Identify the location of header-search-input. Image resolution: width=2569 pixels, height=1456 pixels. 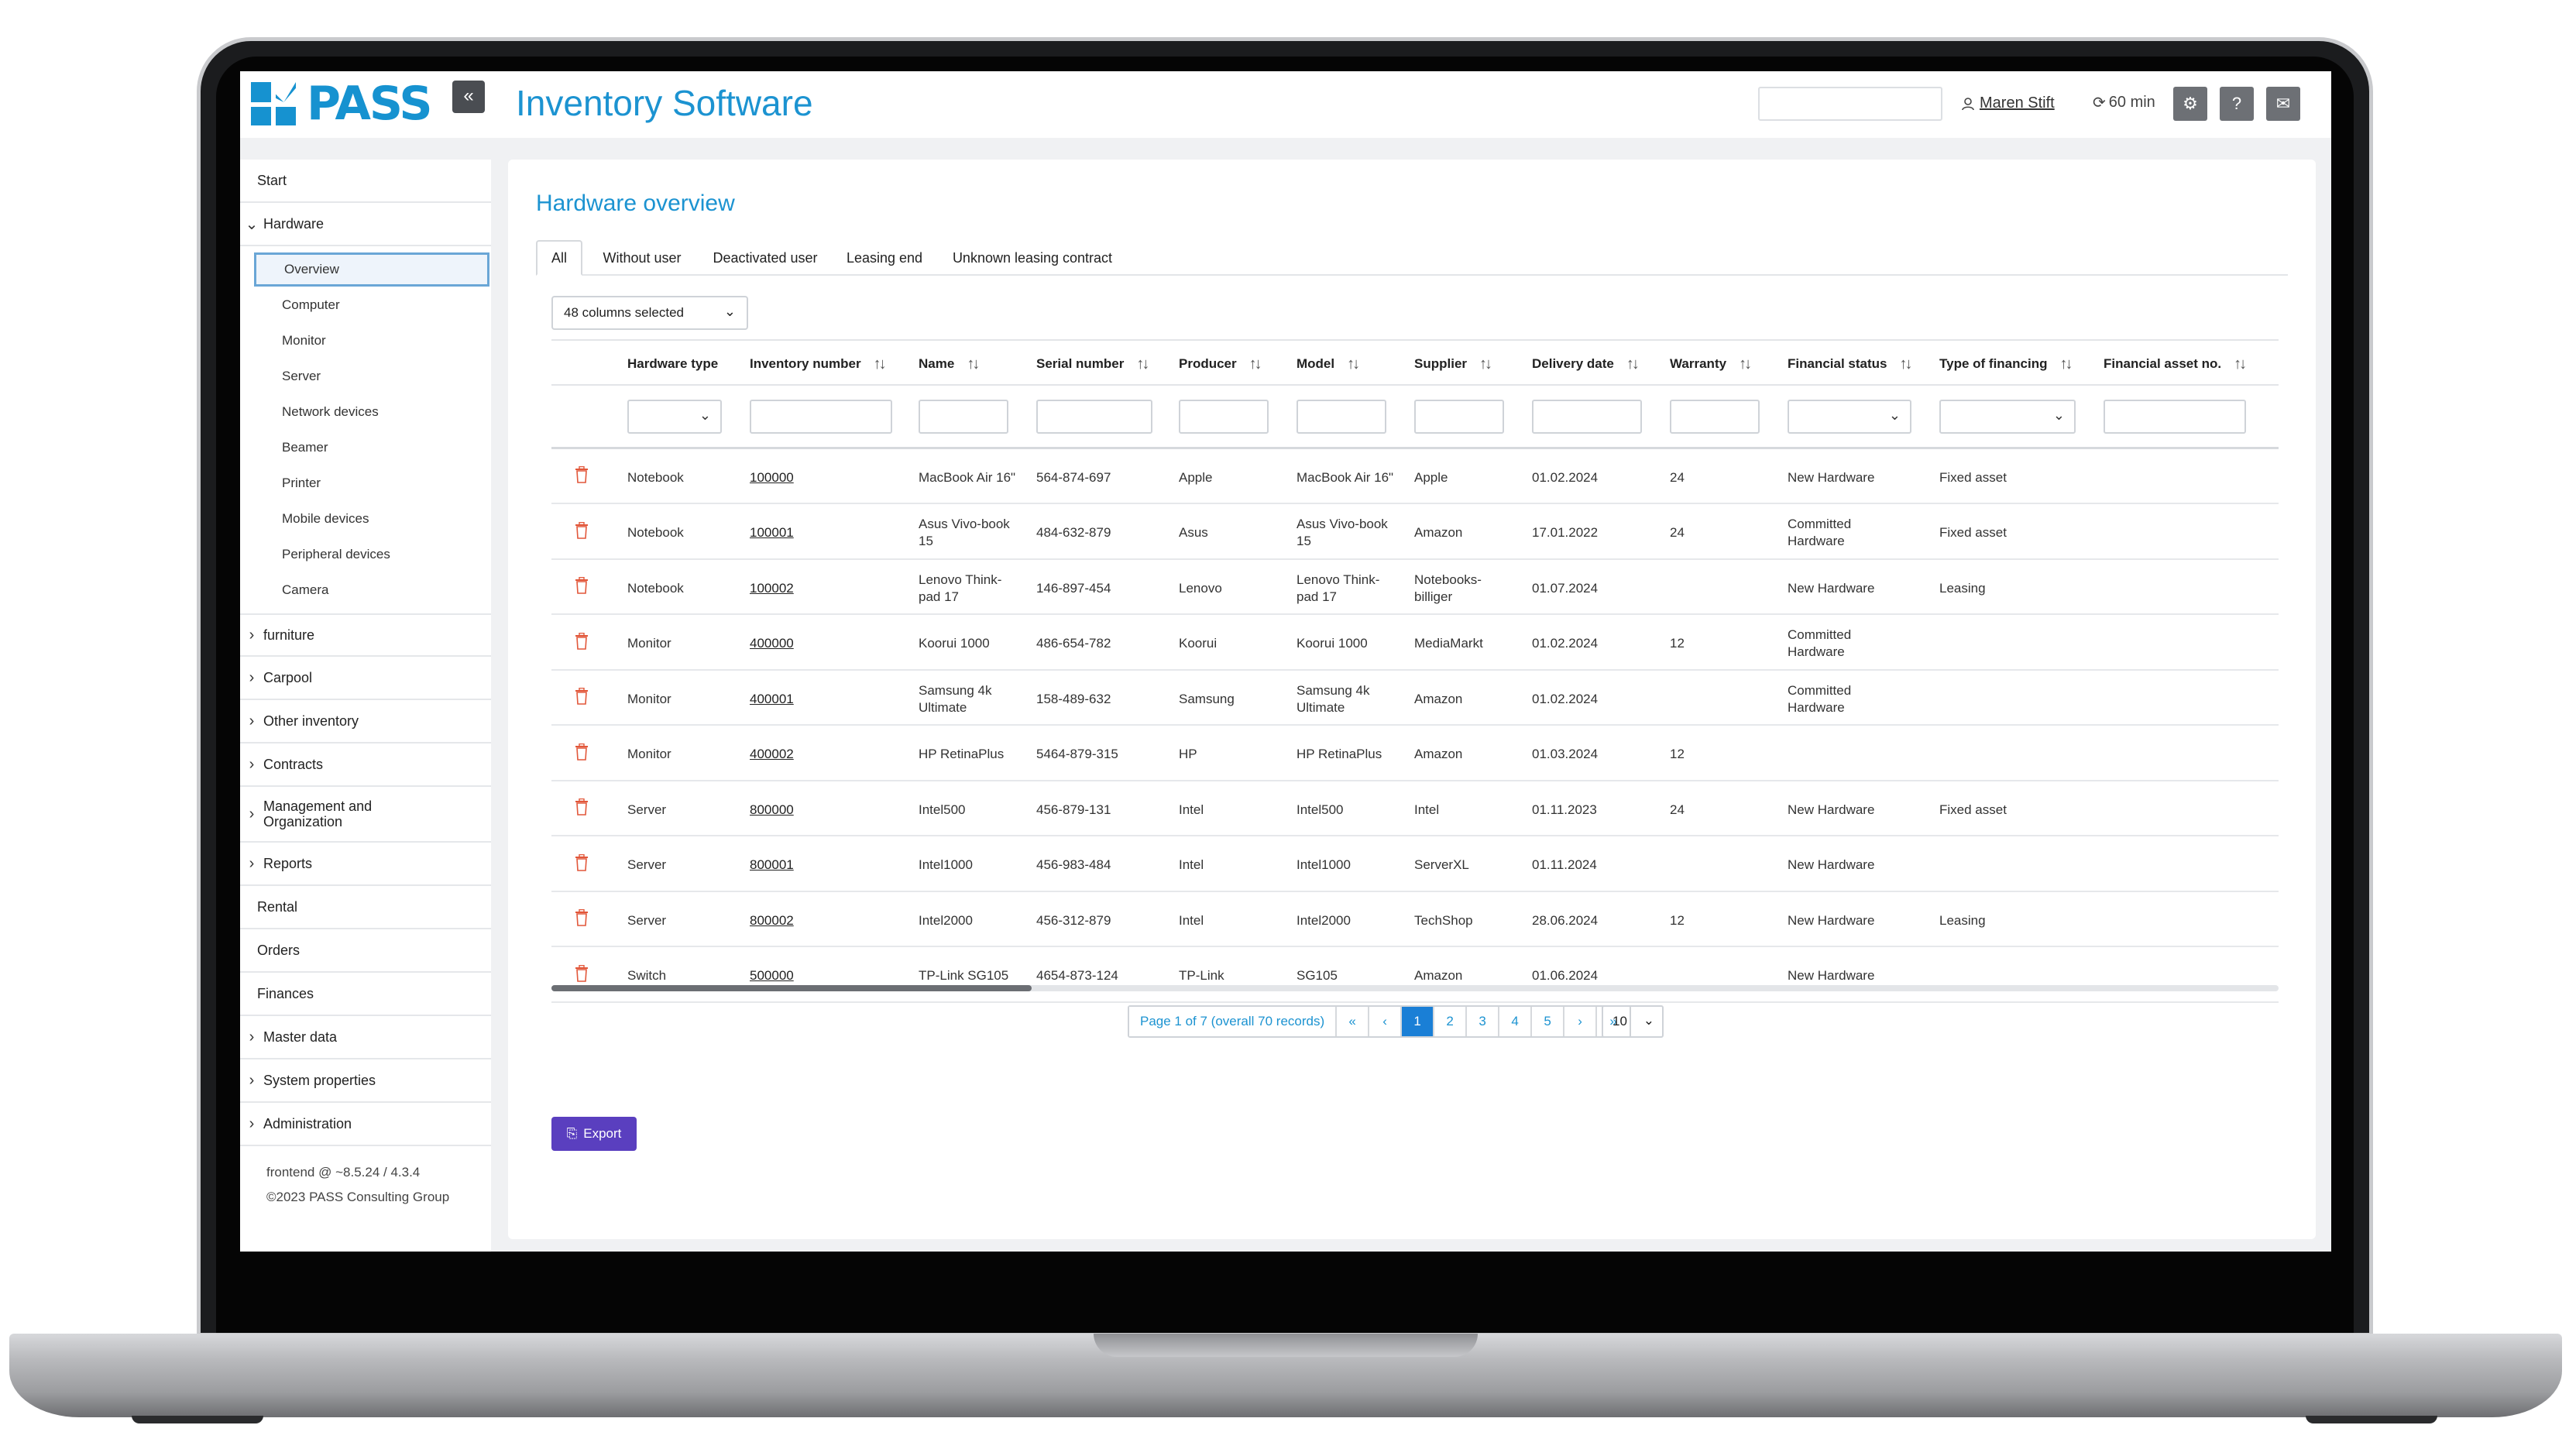
(1850, 104).